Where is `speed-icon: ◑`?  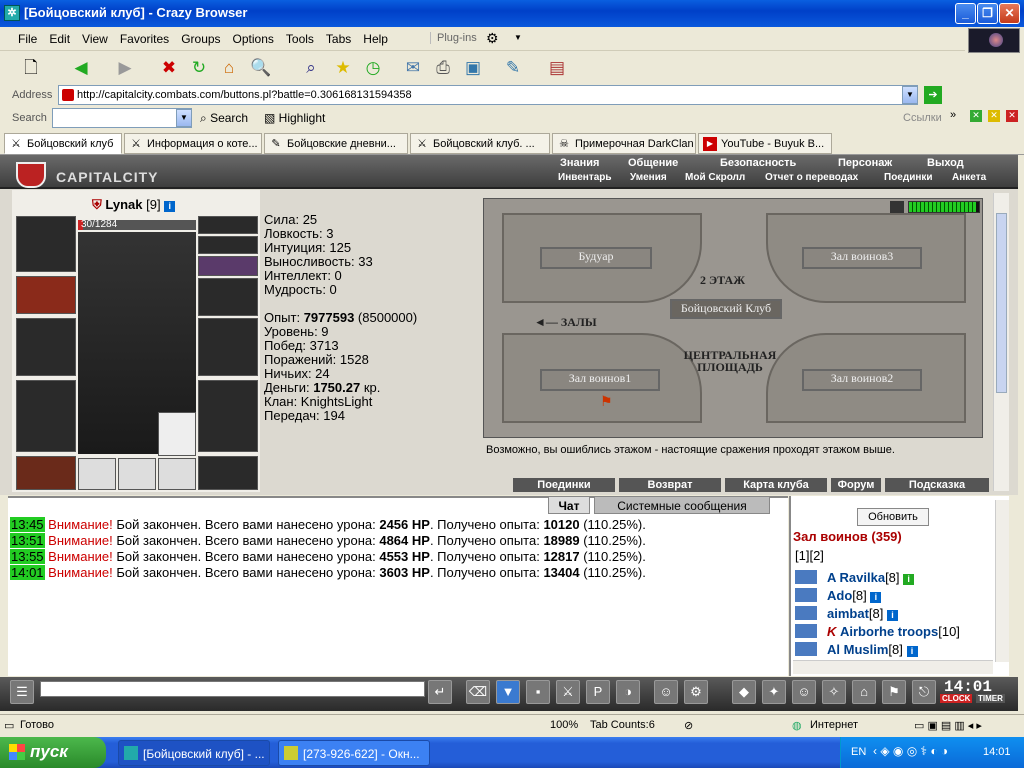
speed-icon: ◑ is located at coordinates (628, 692).